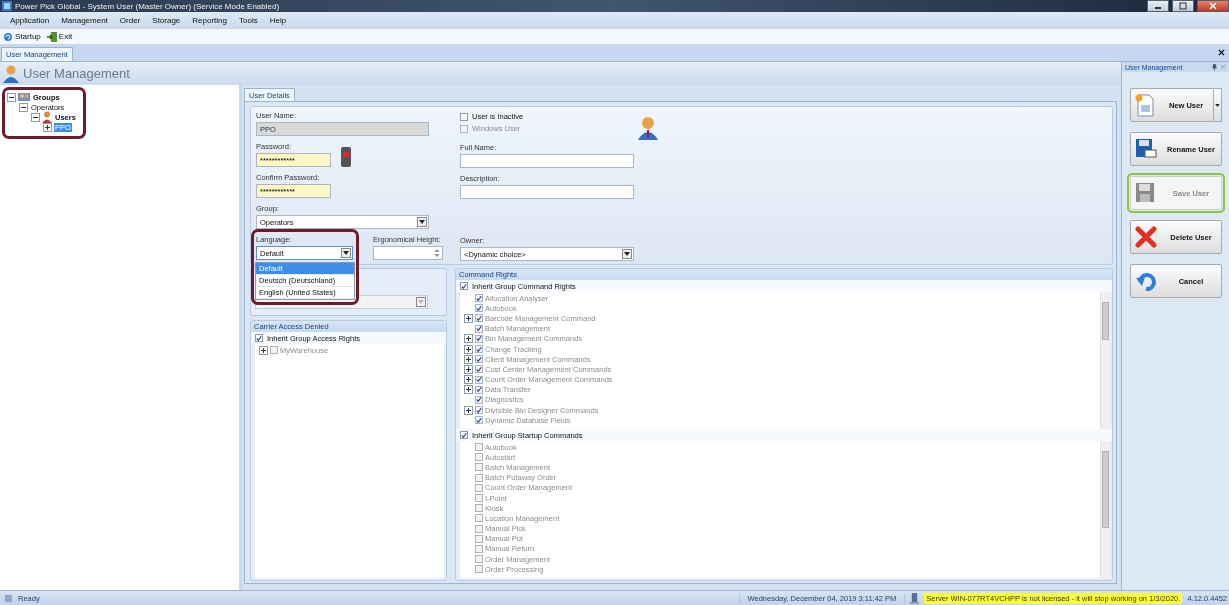 The width and height of the screenshot is (1229, 605). I want to click on scanner-icon, so click(346, 157).